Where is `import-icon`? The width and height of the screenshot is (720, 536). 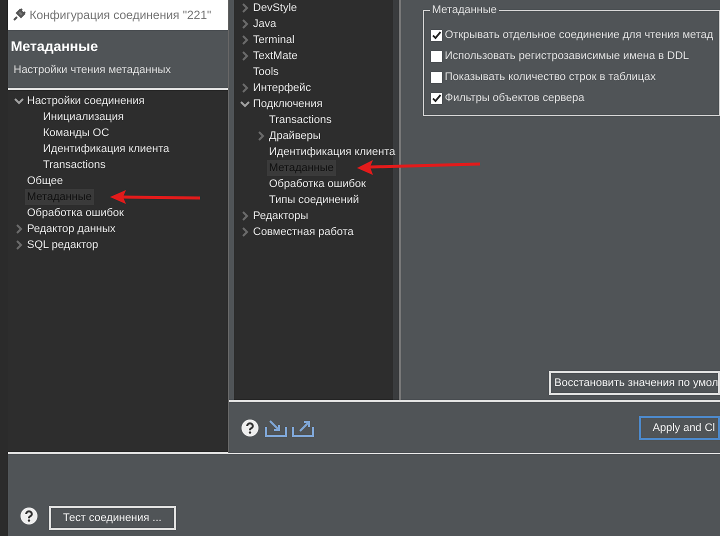 import-icon is located at coordinates (275, 427).